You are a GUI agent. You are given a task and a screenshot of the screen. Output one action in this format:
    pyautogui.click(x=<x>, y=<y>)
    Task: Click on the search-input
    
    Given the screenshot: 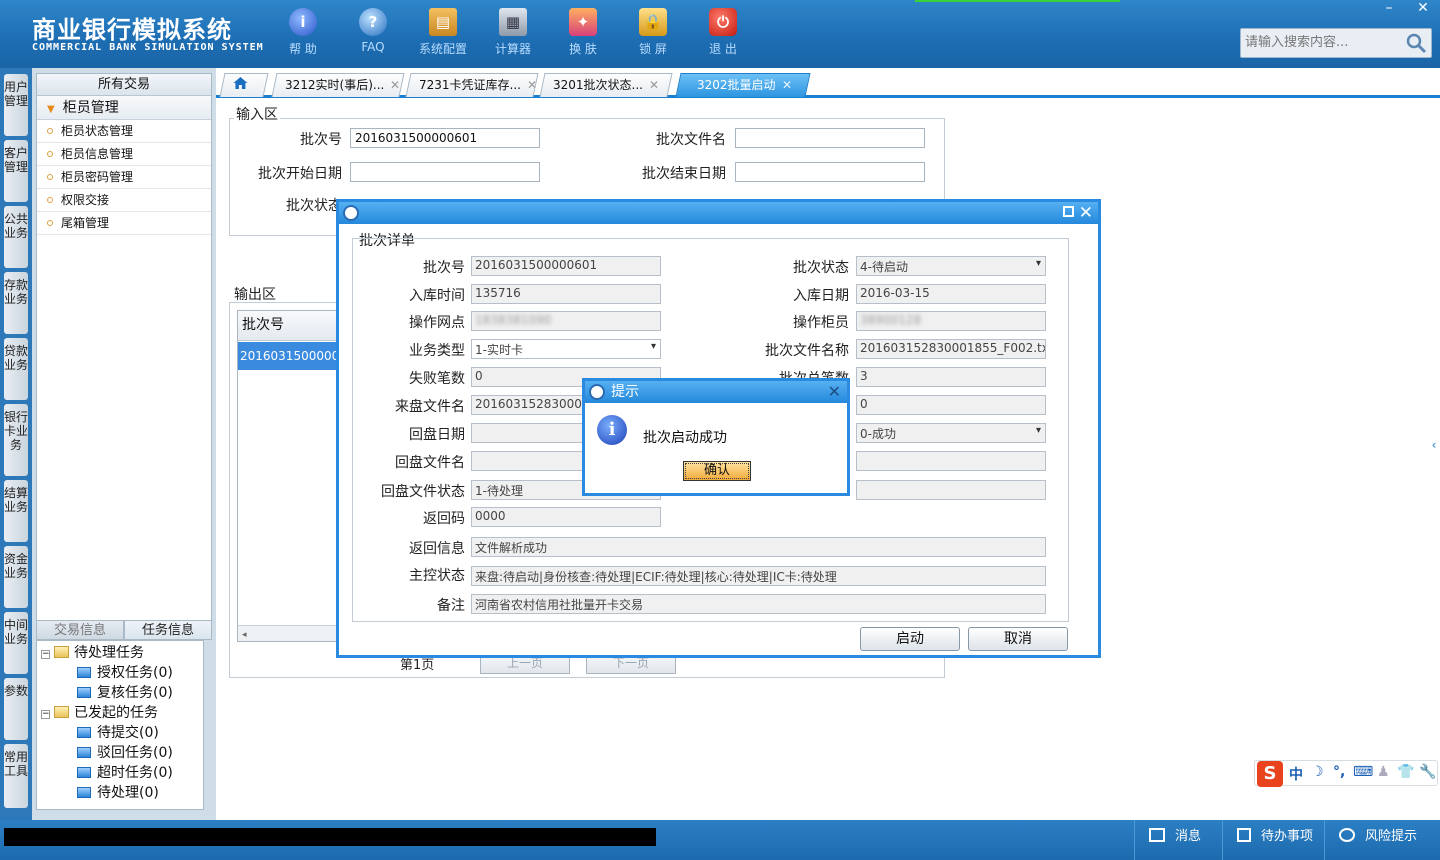 What is the action you would take?
    pyautogui.click(x=1325, y=42)
    